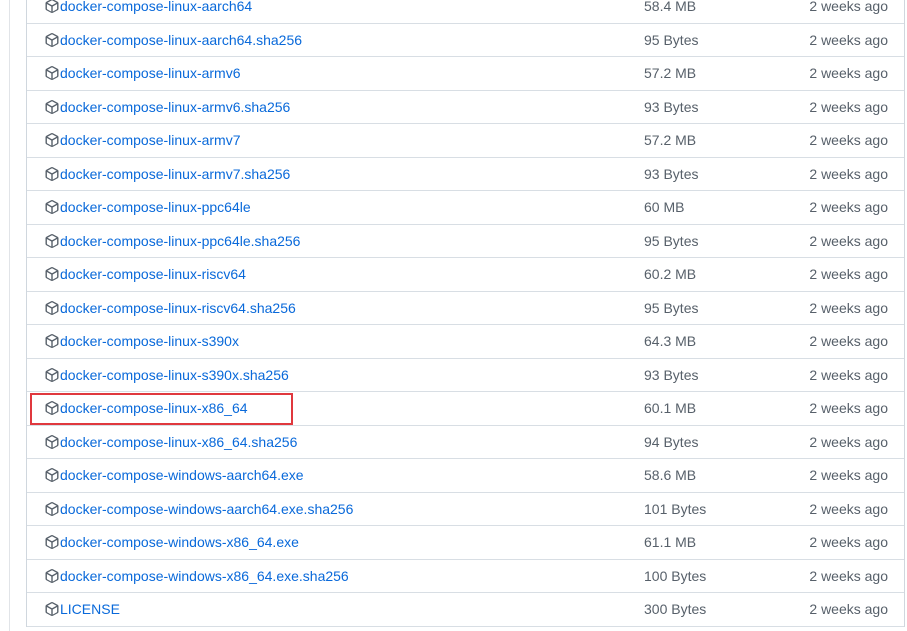  I want to click on asset-download-link: docker-compose-linux-s390x, so click(149, 341).